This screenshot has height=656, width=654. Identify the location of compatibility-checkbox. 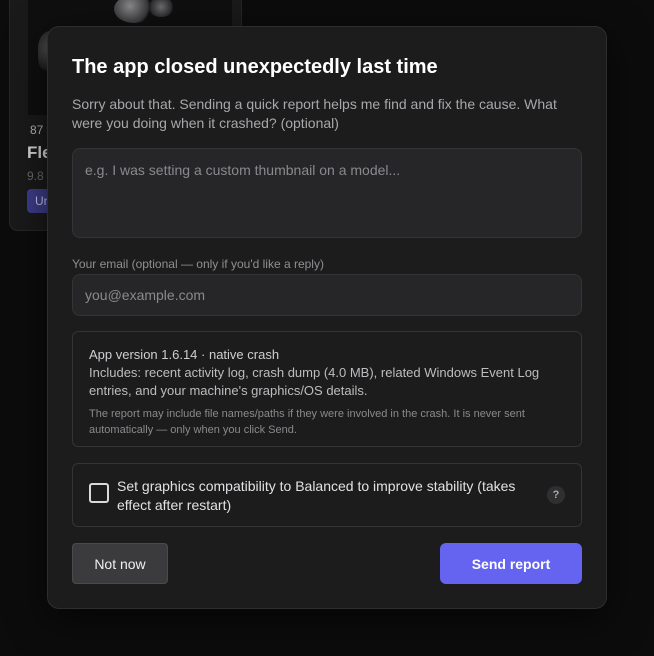
(99, 493).